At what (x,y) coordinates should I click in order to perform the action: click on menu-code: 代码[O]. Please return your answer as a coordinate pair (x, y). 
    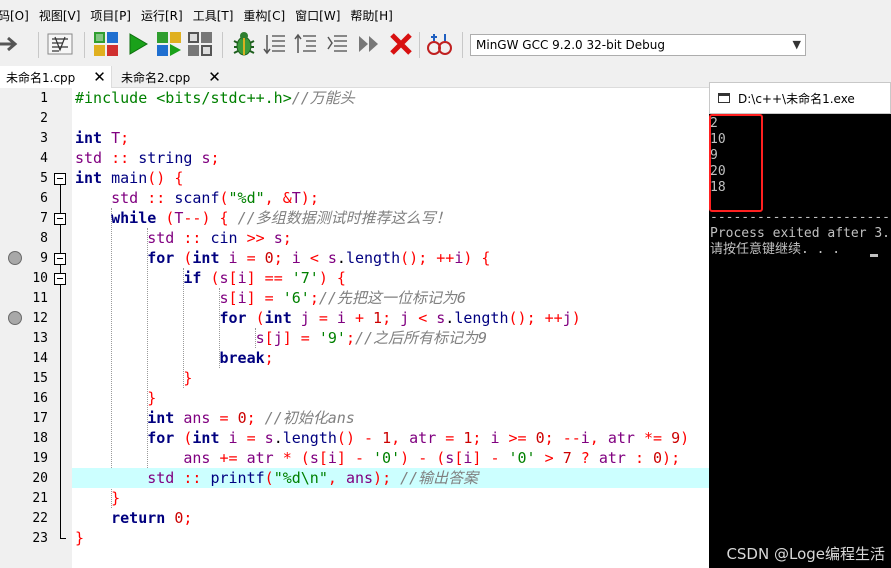
    Looking at the image, I should click on (14, 16).